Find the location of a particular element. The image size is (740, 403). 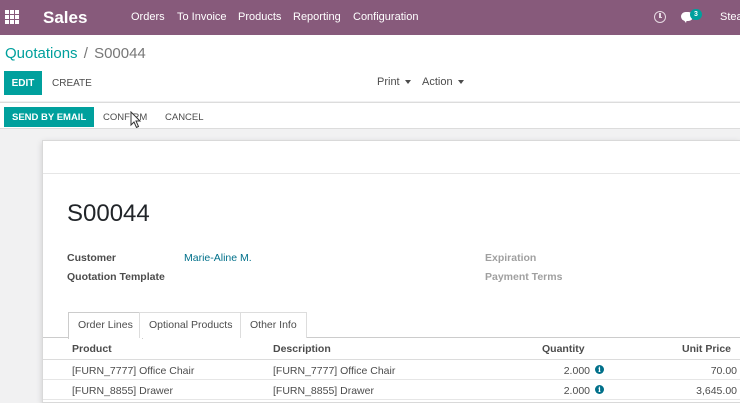

confirm-button: Confirm is located at coordinates (125, 117).